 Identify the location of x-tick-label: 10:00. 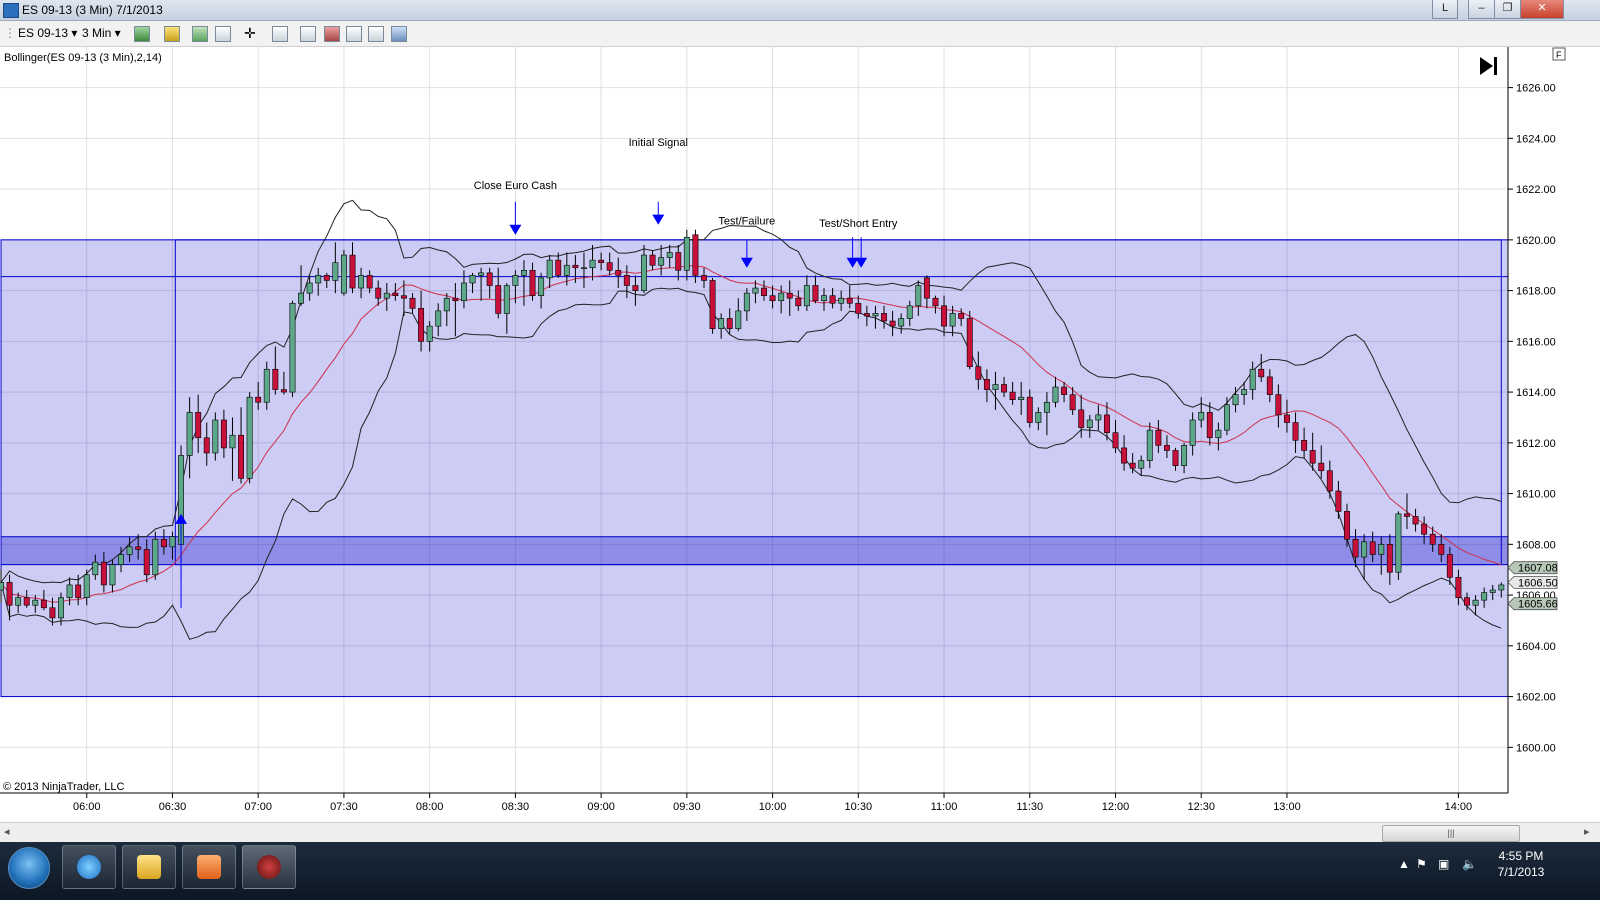
(773, 807).